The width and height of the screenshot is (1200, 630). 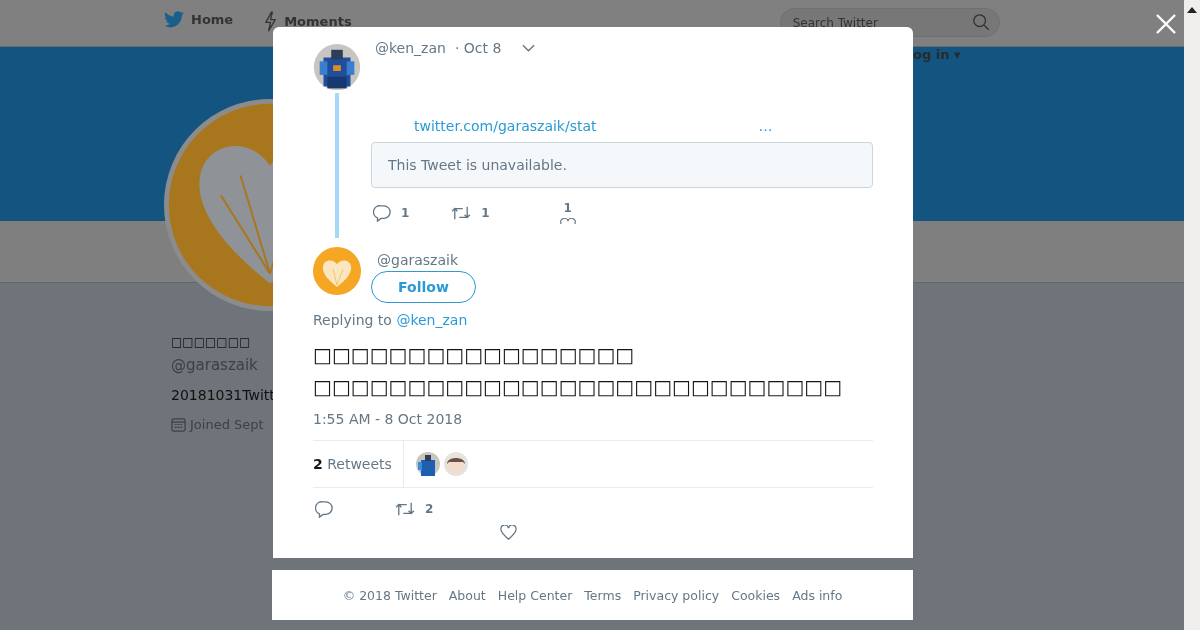 I want to click on tweet-text: □□□□□□□□□□□□□□□□□ □□□□□□□□□□□□□□□□□□□□□□□□□□□□, so click(x=578, y=371).